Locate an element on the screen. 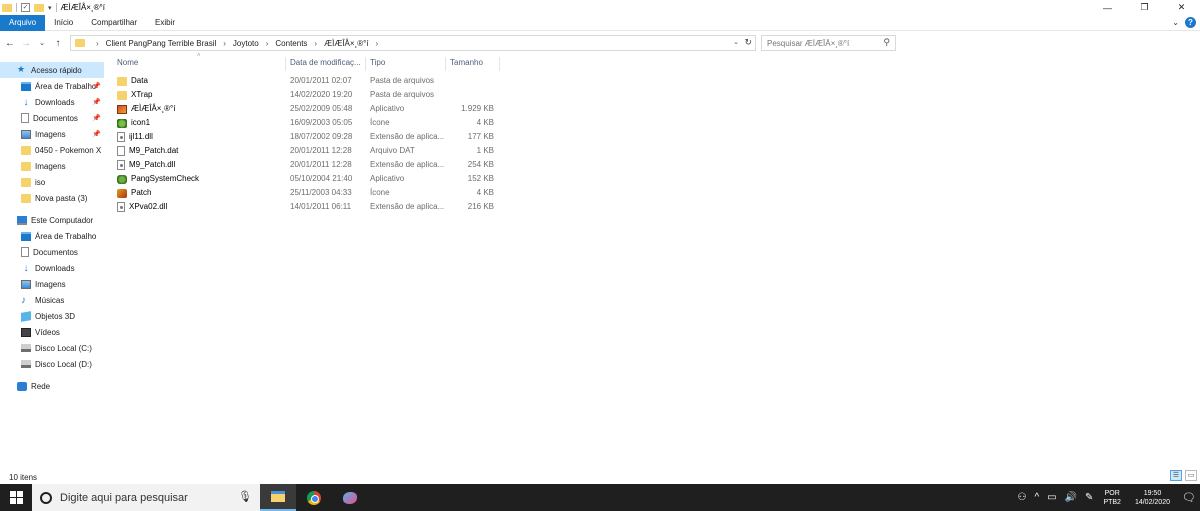 The width and height of the screenshot is (1200, 511). file-type: Arquivo DAT is located at coordinates (392, 150).